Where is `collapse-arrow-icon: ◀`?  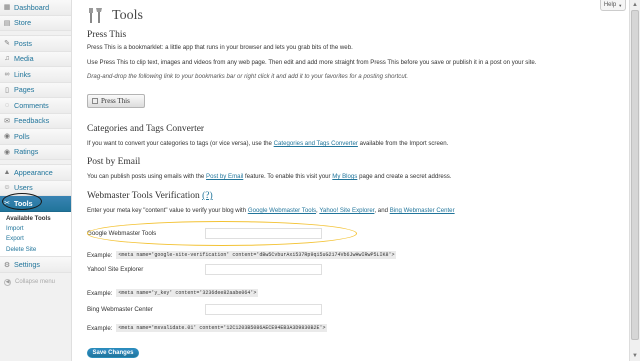
collapse-arrow-icon: ◀ is located at coordinates (7, 282).